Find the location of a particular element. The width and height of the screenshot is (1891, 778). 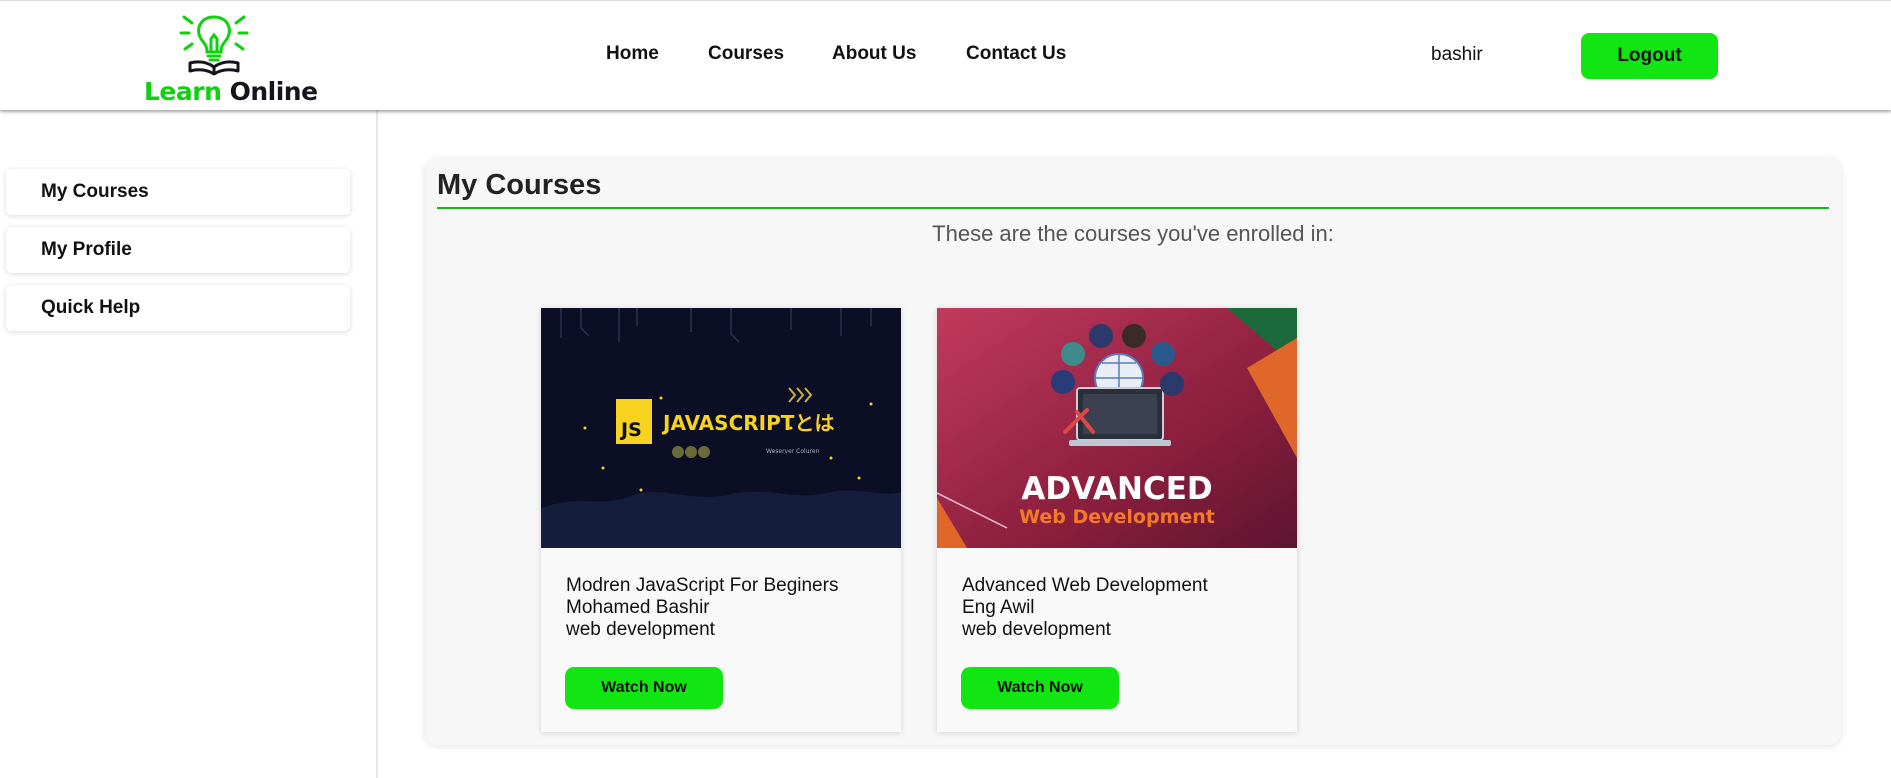

nav-link-home: Home is located at coordinates (632, 54).